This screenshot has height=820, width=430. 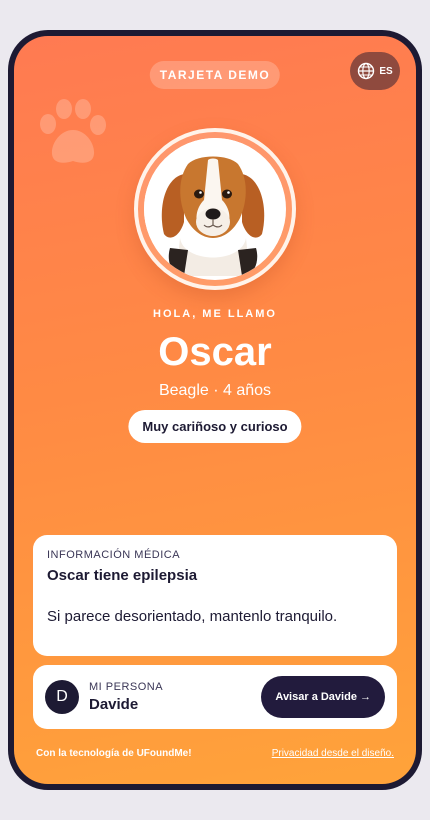 What do you see at coordinates (114, 704) in the screenshot?
I see `owner-name: Davide` at bounding box center [114, 704].